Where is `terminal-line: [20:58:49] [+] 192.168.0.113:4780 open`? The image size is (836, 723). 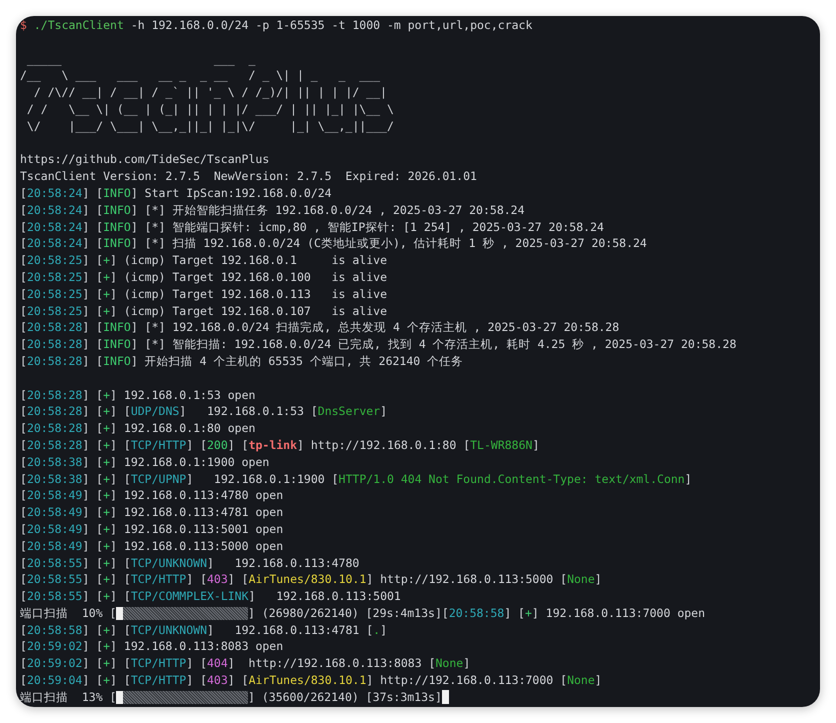
terminal-line: [20:58:49] [+] 192.168.0.113:4780 open is located at coordinates (152, 495).